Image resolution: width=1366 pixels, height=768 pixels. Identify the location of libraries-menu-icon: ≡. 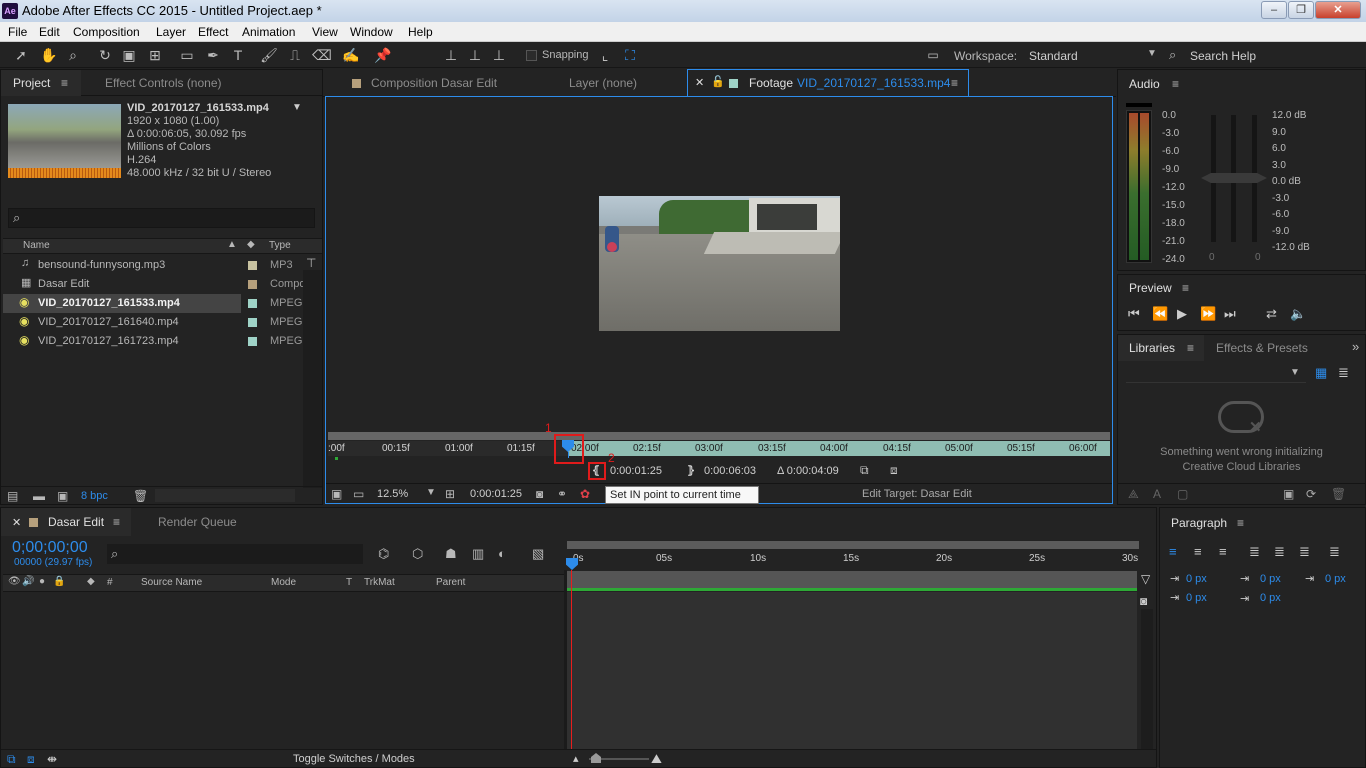
(1192, 348).